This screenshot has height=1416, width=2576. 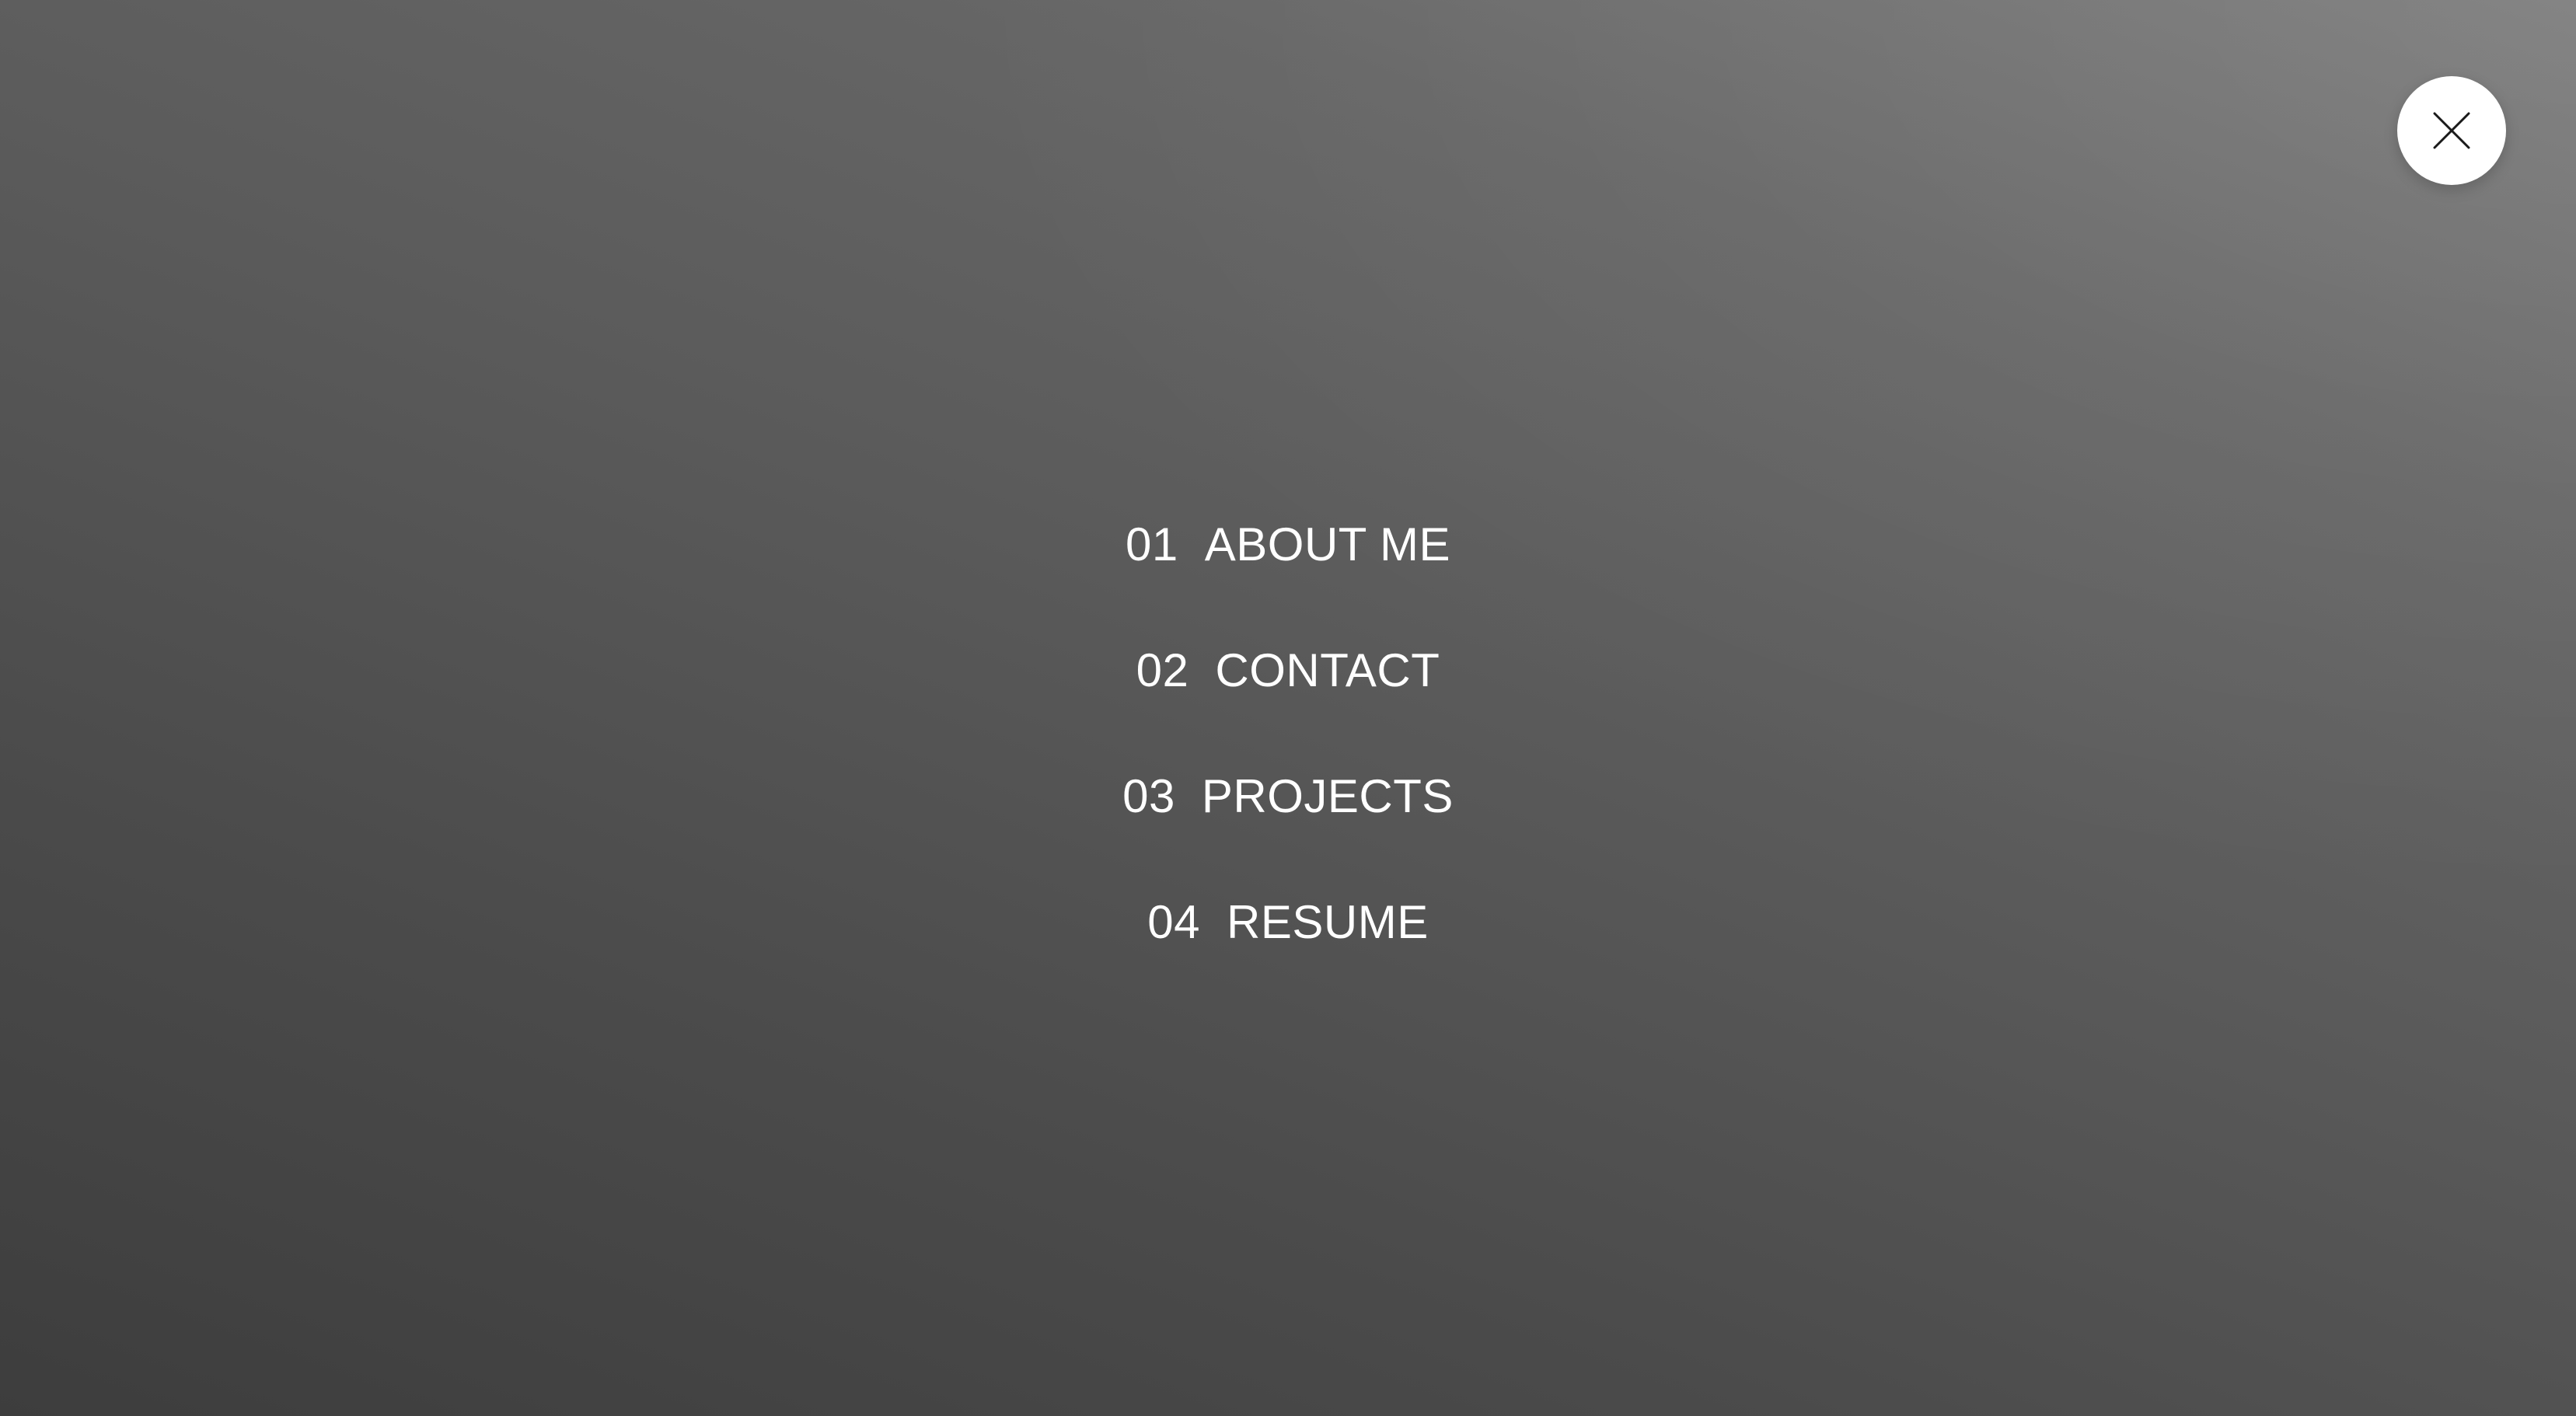 I want to click on menu-item-label: RESUME, so click(x=1328, y=922).